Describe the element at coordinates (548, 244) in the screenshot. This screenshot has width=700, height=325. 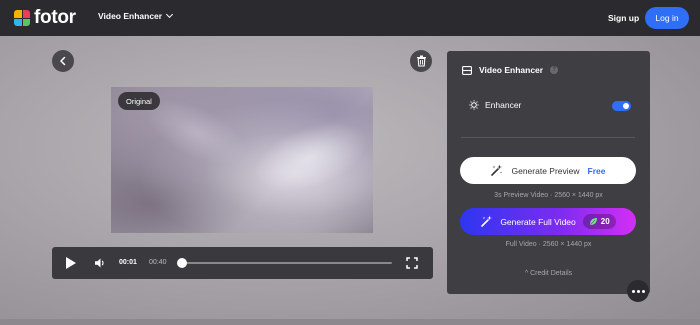
I see `full-video-info: Full Video · 2560 × 1440 px` at that location.